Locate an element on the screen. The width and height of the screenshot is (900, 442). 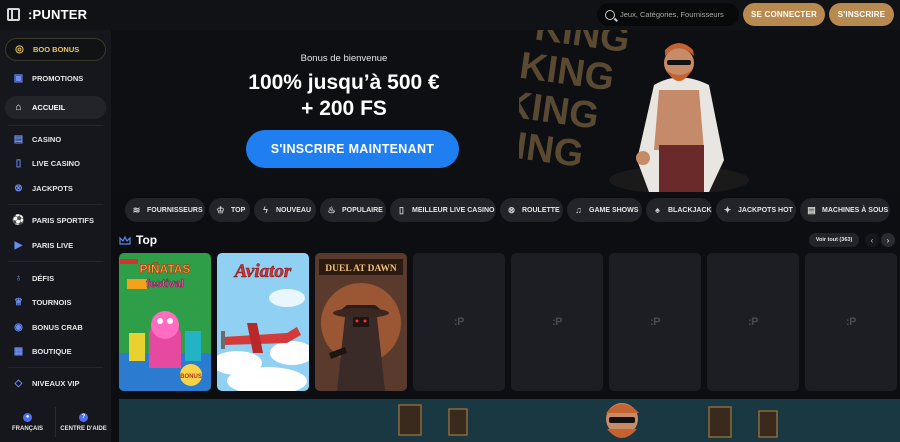
game-badge: BONUS is located at coordinates (191, 377).